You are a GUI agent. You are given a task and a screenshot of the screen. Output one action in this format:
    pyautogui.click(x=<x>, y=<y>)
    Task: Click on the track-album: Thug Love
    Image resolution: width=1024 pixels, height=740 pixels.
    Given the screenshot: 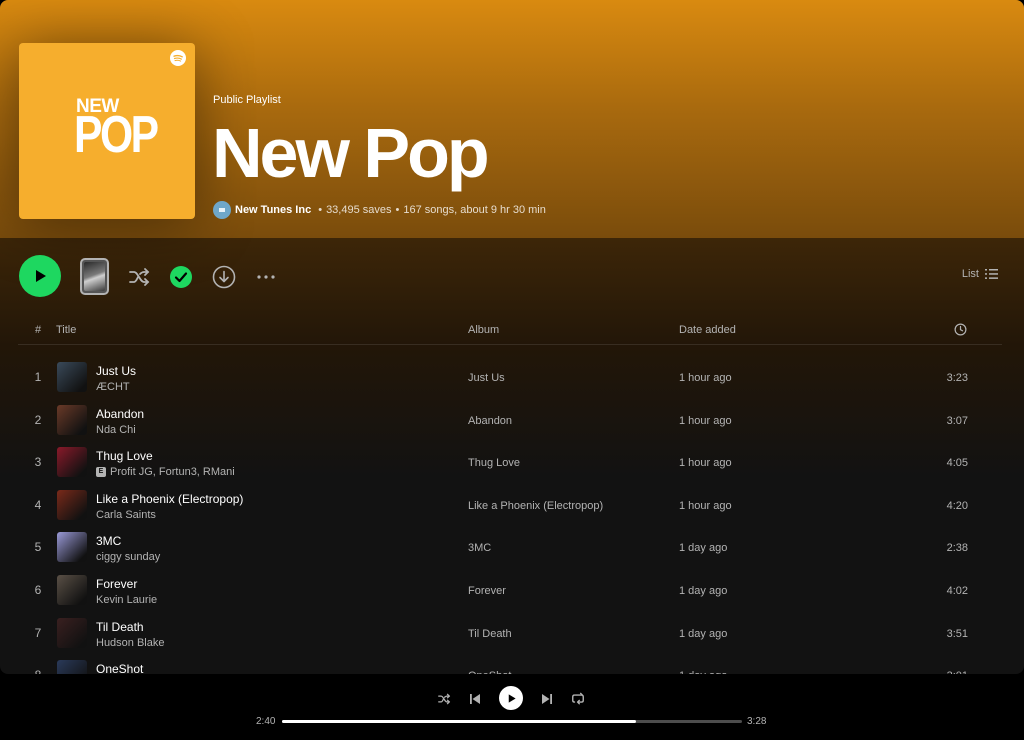 What is the action you would take?
    pyautogui.click(x=494, y=463)
    